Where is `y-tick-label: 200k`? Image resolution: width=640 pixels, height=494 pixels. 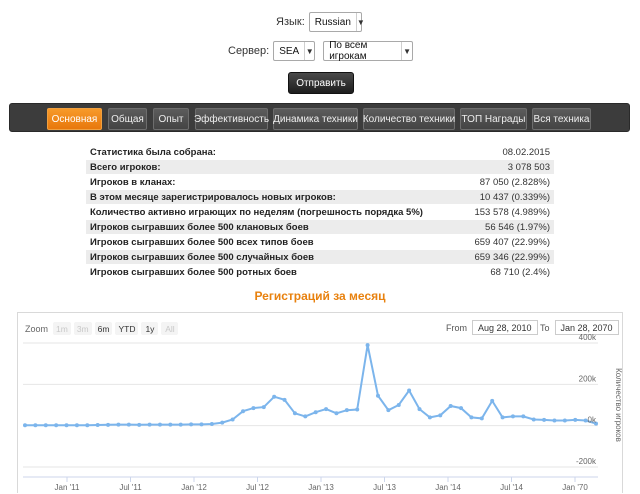
y-tick-label: 200k is located at coordinates (588, 378).